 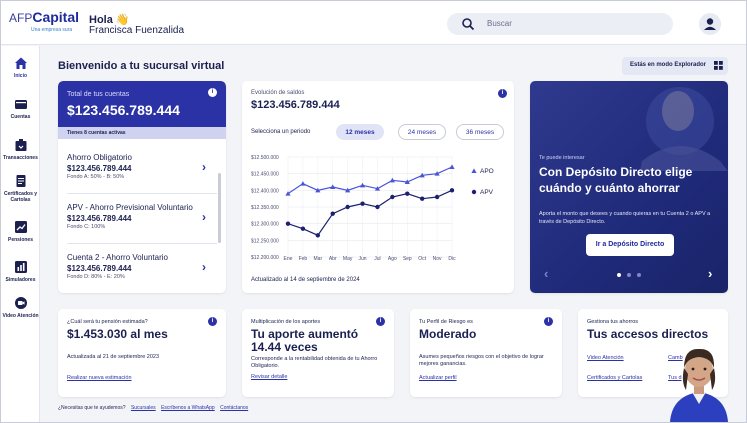 I want to click on x-tick-label: Ene, so click(x=288, y=259).